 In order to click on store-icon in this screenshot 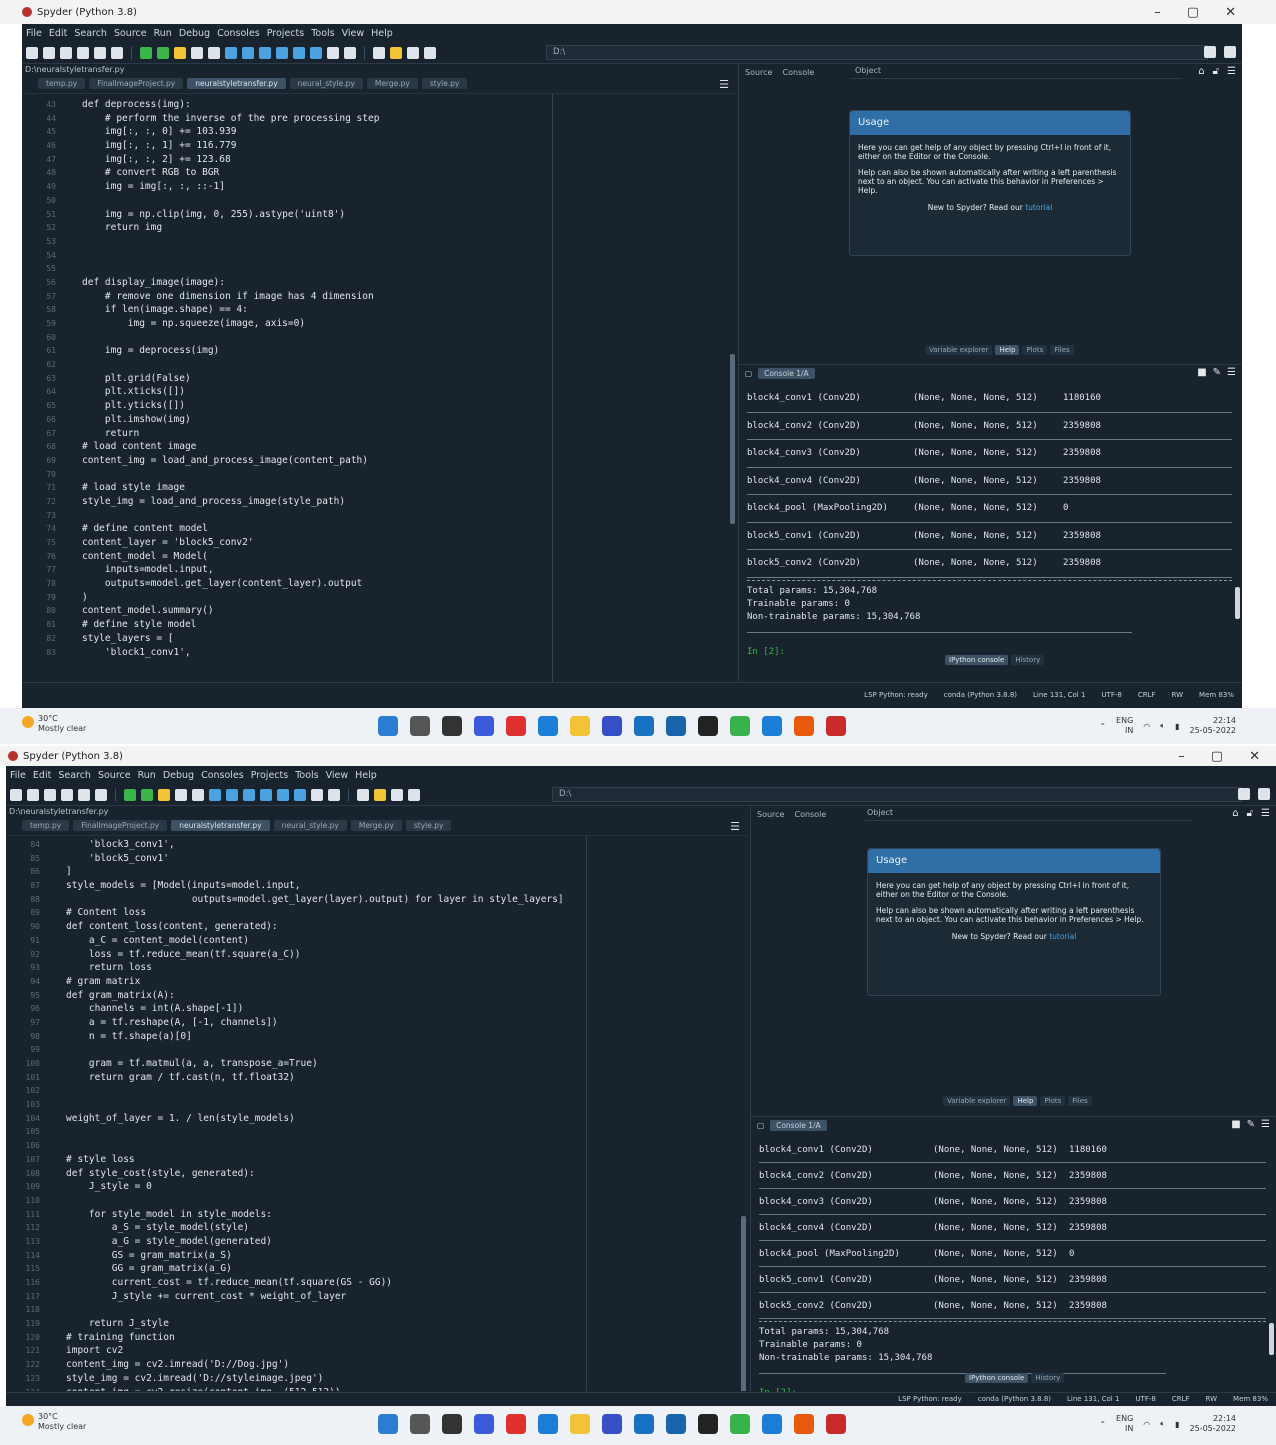, I will do `click(612, 726)`.